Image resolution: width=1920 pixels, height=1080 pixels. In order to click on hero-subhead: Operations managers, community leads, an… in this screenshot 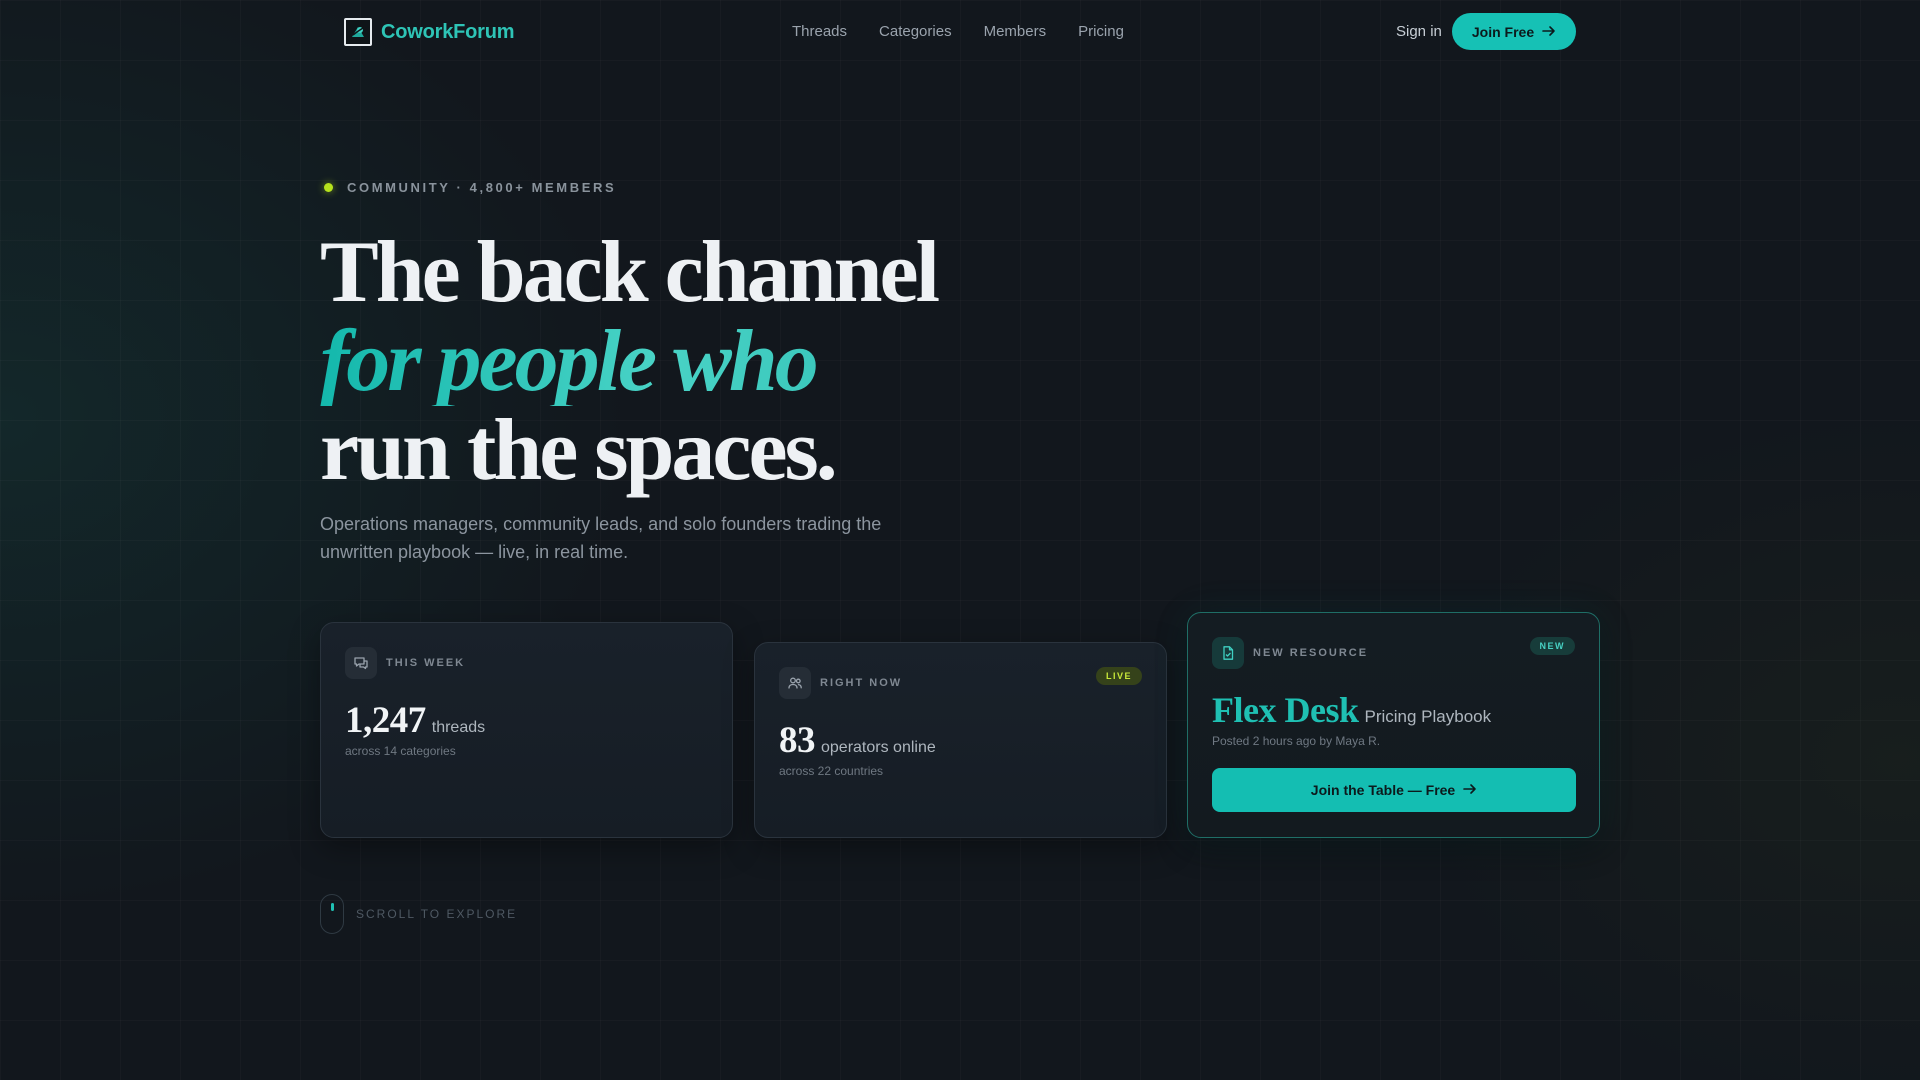, I will do `click(630, 538)`.